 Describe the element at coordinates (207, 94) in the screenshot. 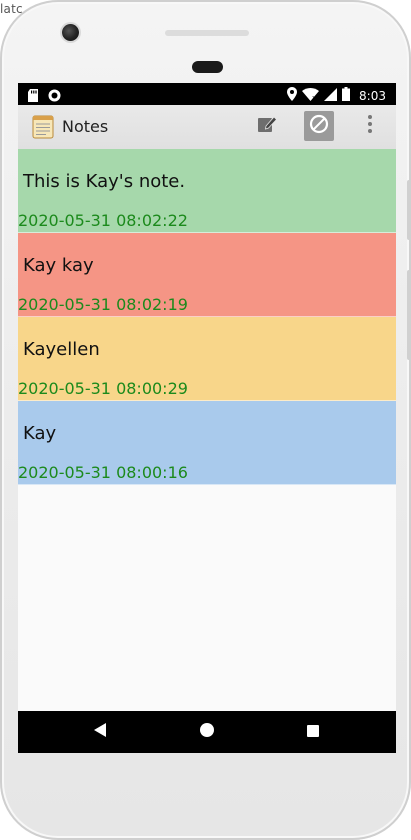

I see `status-bar: x 8:03` at that location.